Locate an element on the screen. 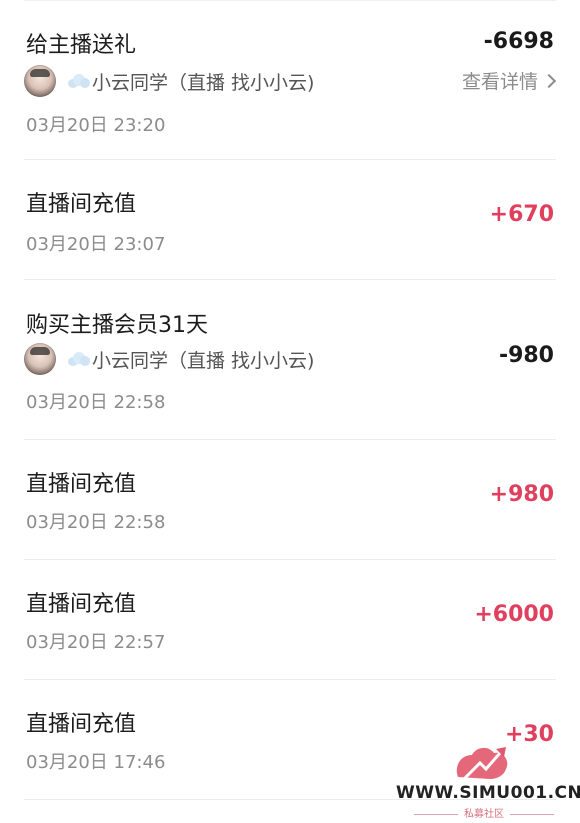  transaction-amount: -980 is located at coordinates (526, 355).